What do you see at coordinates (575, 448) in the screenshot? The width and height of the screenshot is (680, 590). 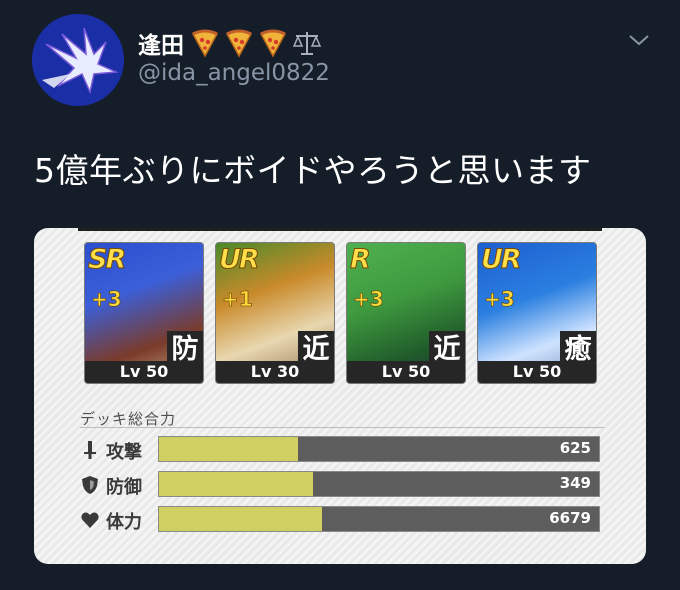 I see `stat-value: 625` at bounding box center [575, 448].